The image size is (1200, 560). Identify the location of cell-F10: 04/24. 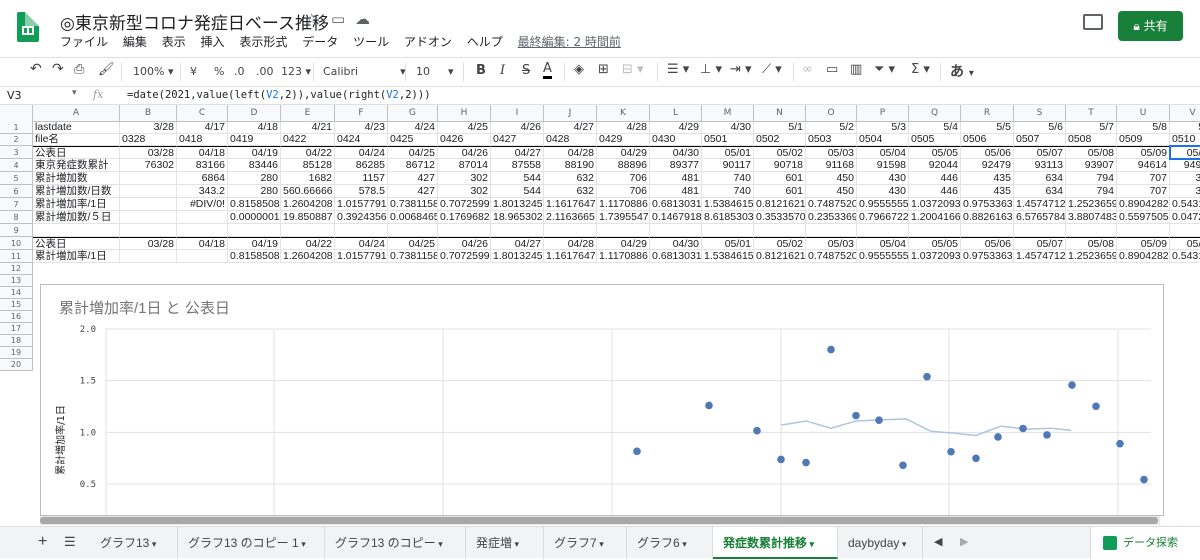
(361, 243).